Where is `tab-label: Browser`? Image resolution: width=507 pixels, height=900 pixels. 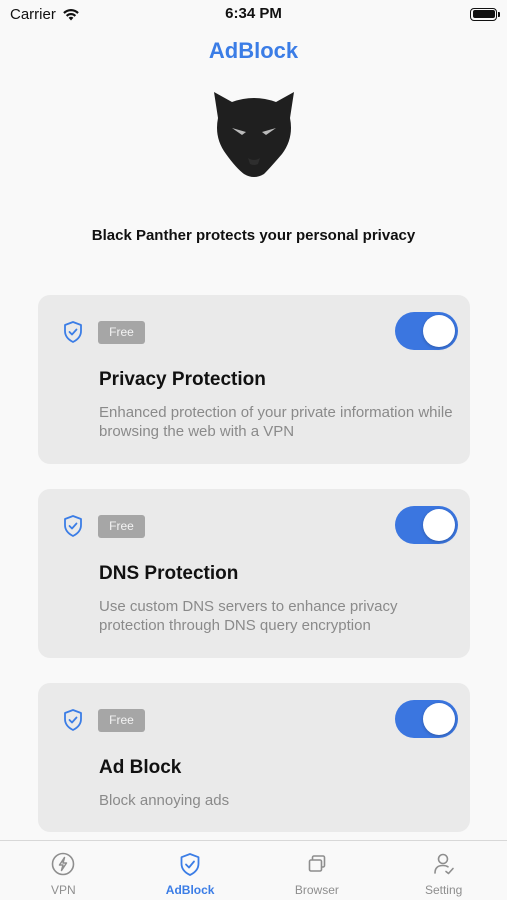 tab-label: Browser is located at coordinates (316, 890).